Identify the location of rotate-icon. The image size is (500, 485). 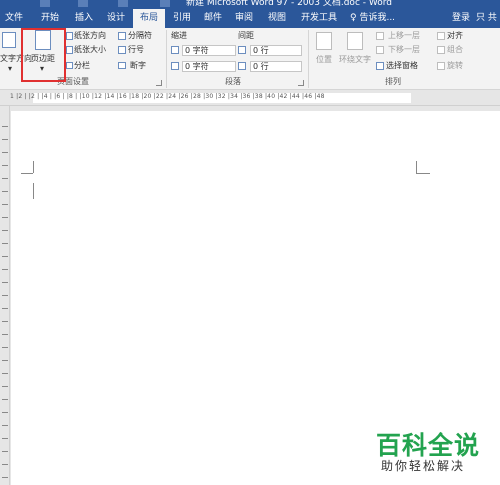
(441, 66).